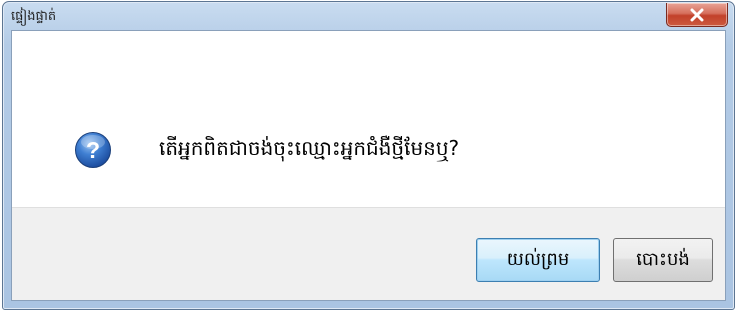  Describe the element at coordinates (34, 16) in the screenshot. I see `window-title: ផ្ទៀងផ្ទាត់` at that location.